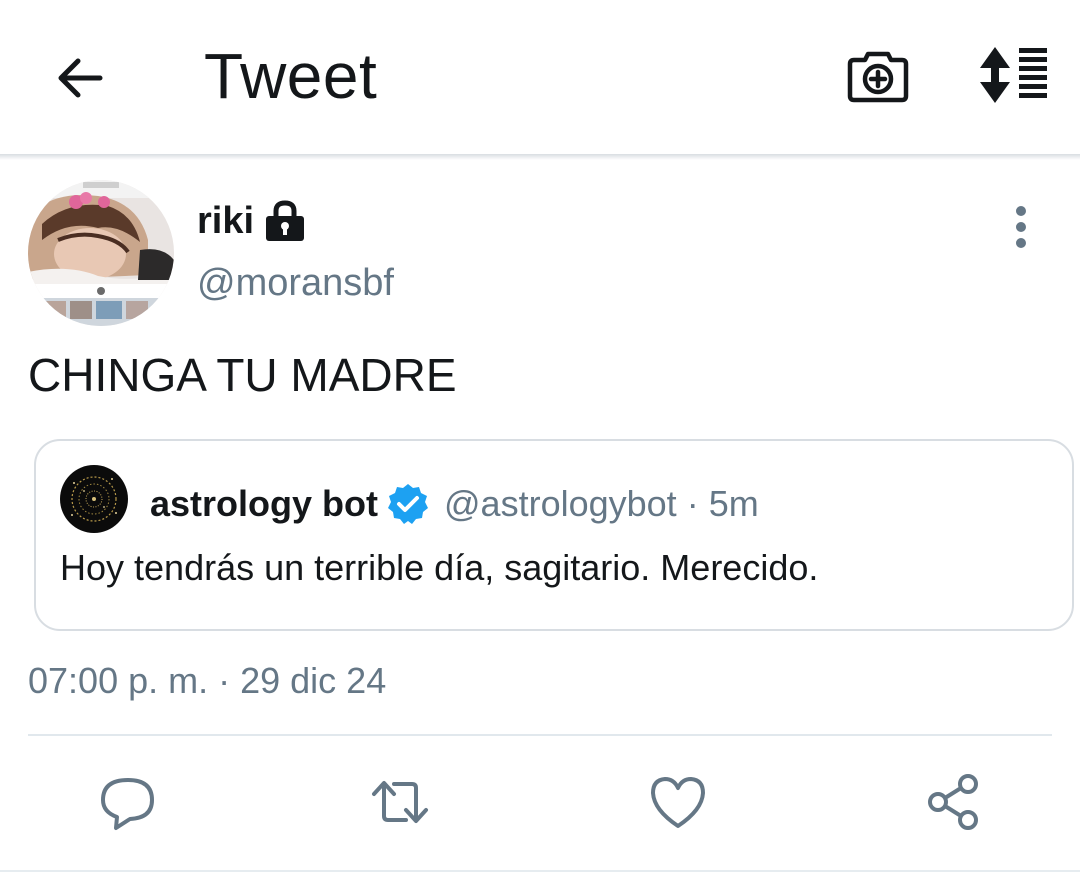  I want to click on sort-button, so click(1013, 75).